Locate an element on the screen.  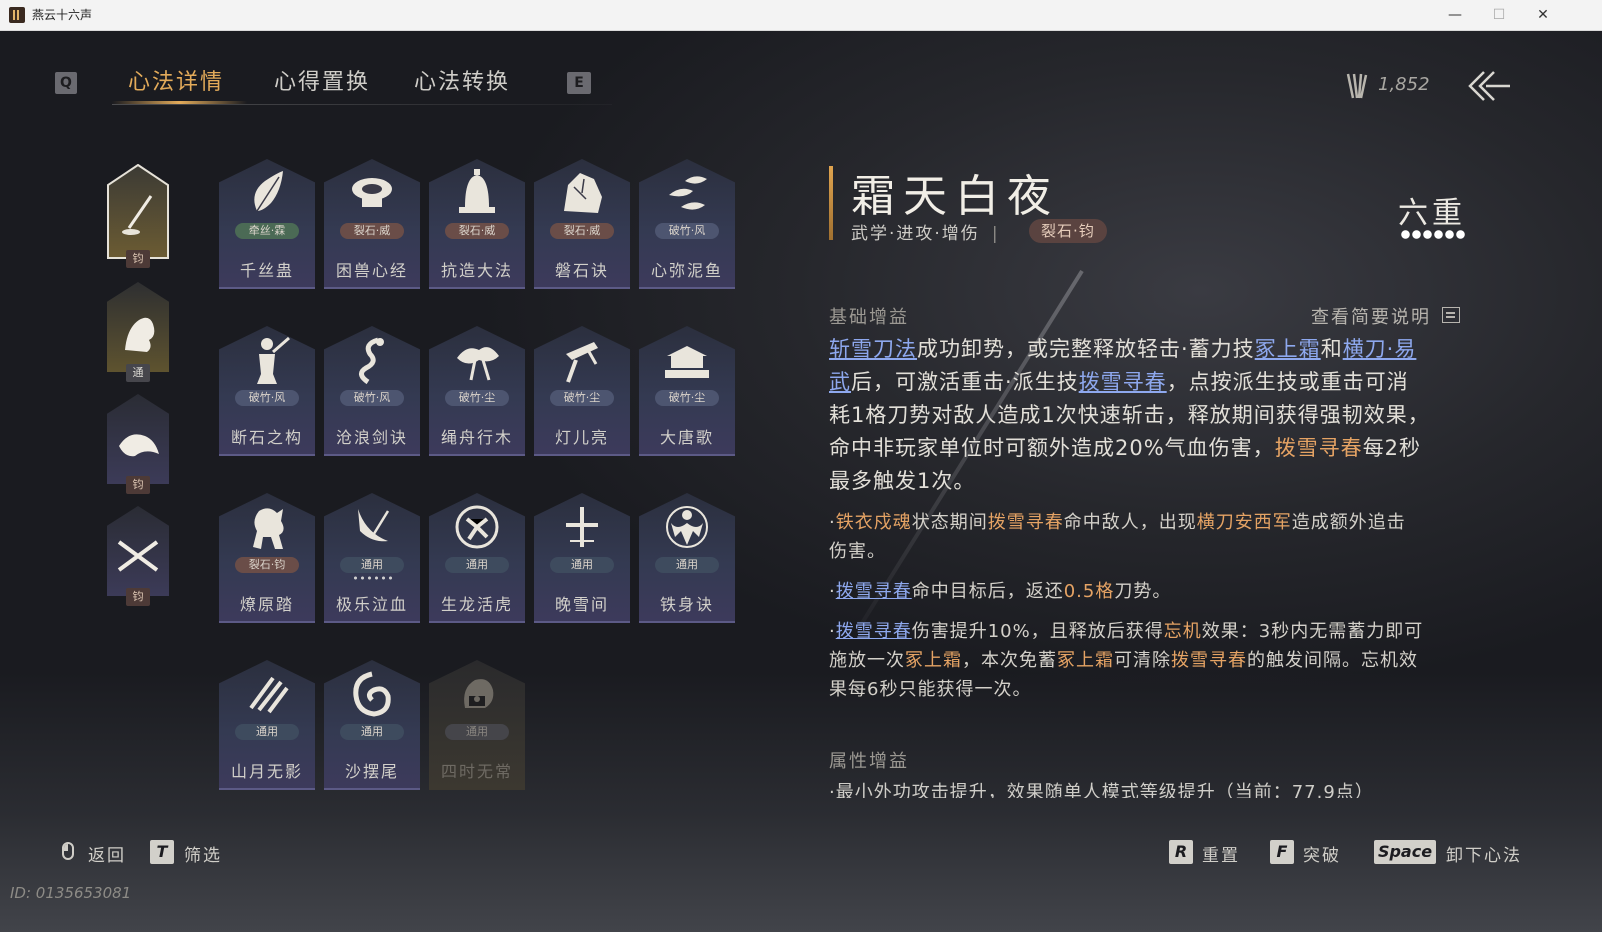
palace-icon is located at coordinates (687, 362).